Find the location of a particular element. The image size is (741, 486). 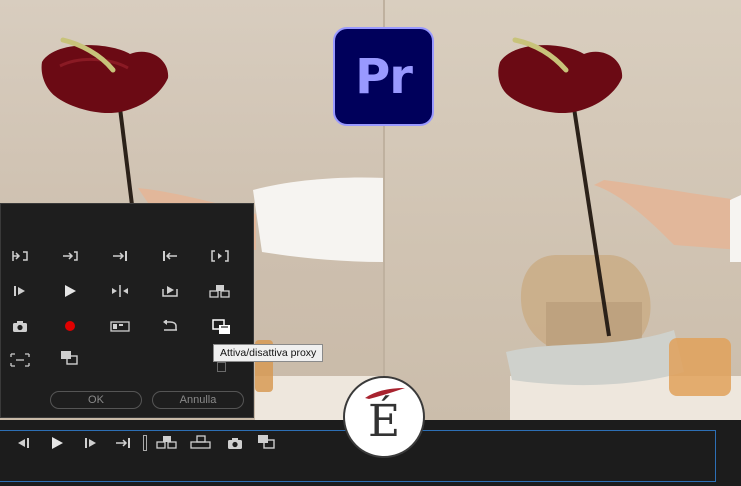

export-frame-icon is located at coordinates (170, 291).